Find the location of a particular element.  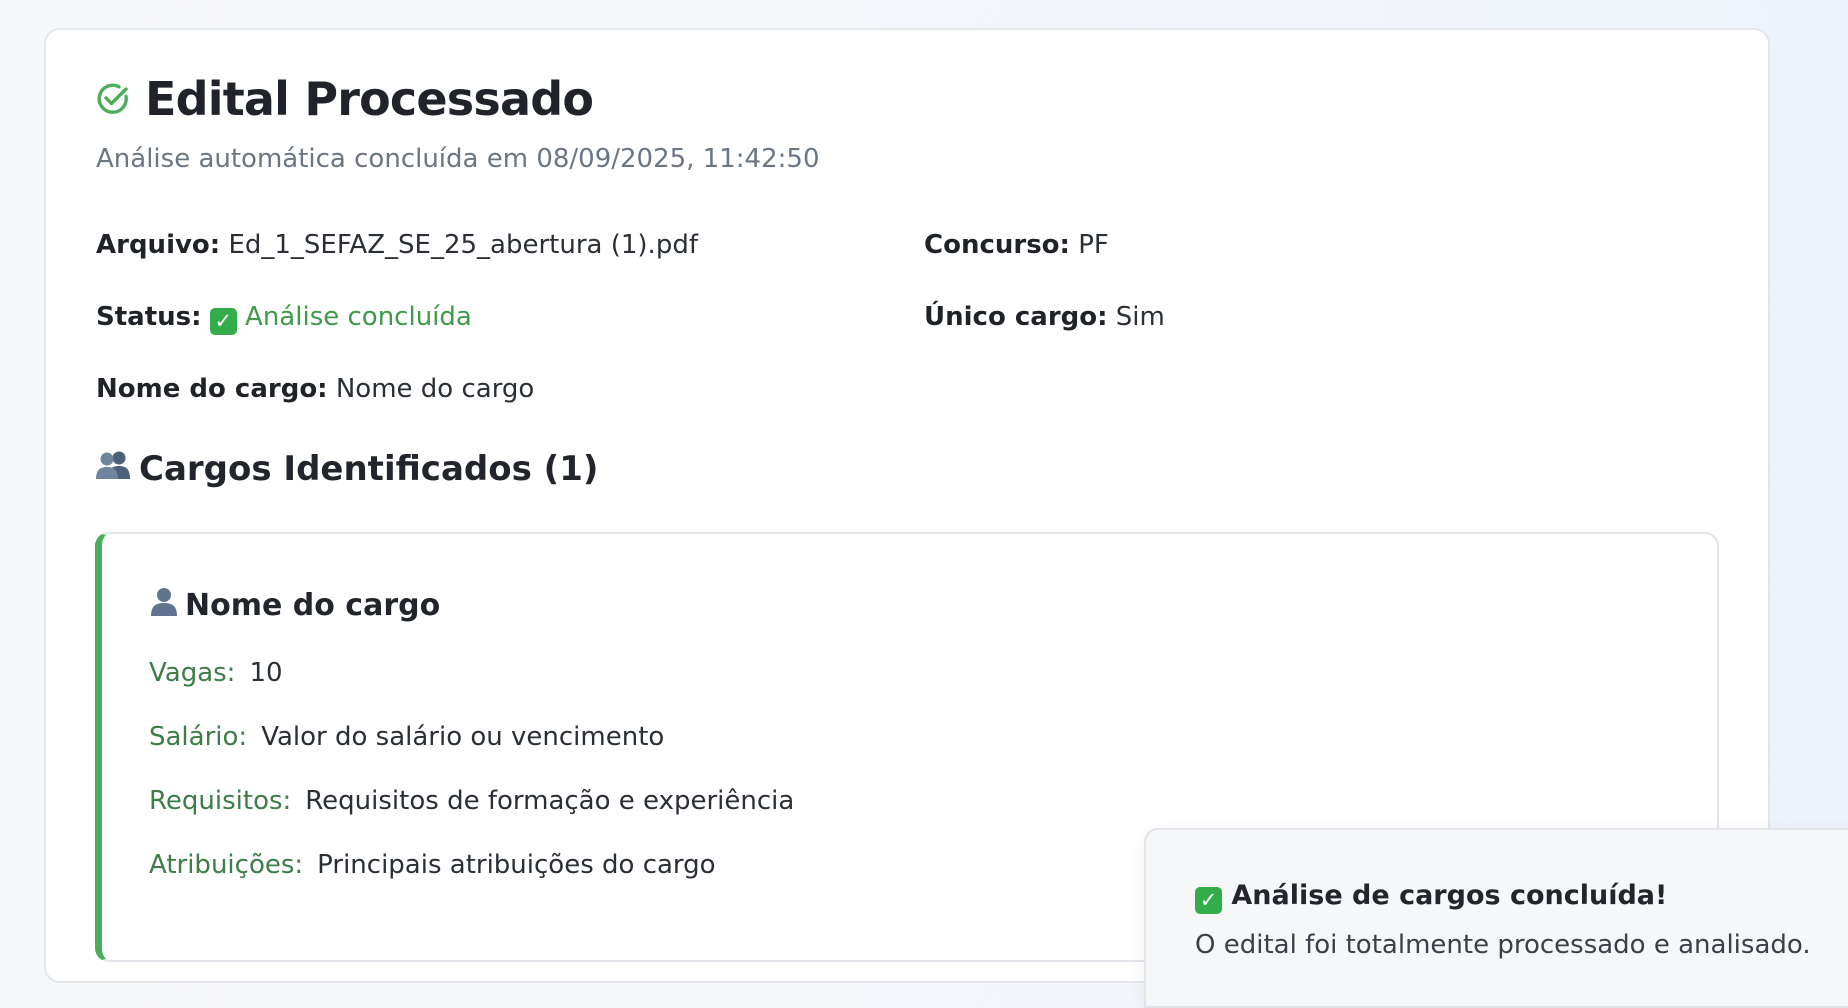

toast-title: ✓ Análise de cargos concluída! is located at coordinates (1431, 897).